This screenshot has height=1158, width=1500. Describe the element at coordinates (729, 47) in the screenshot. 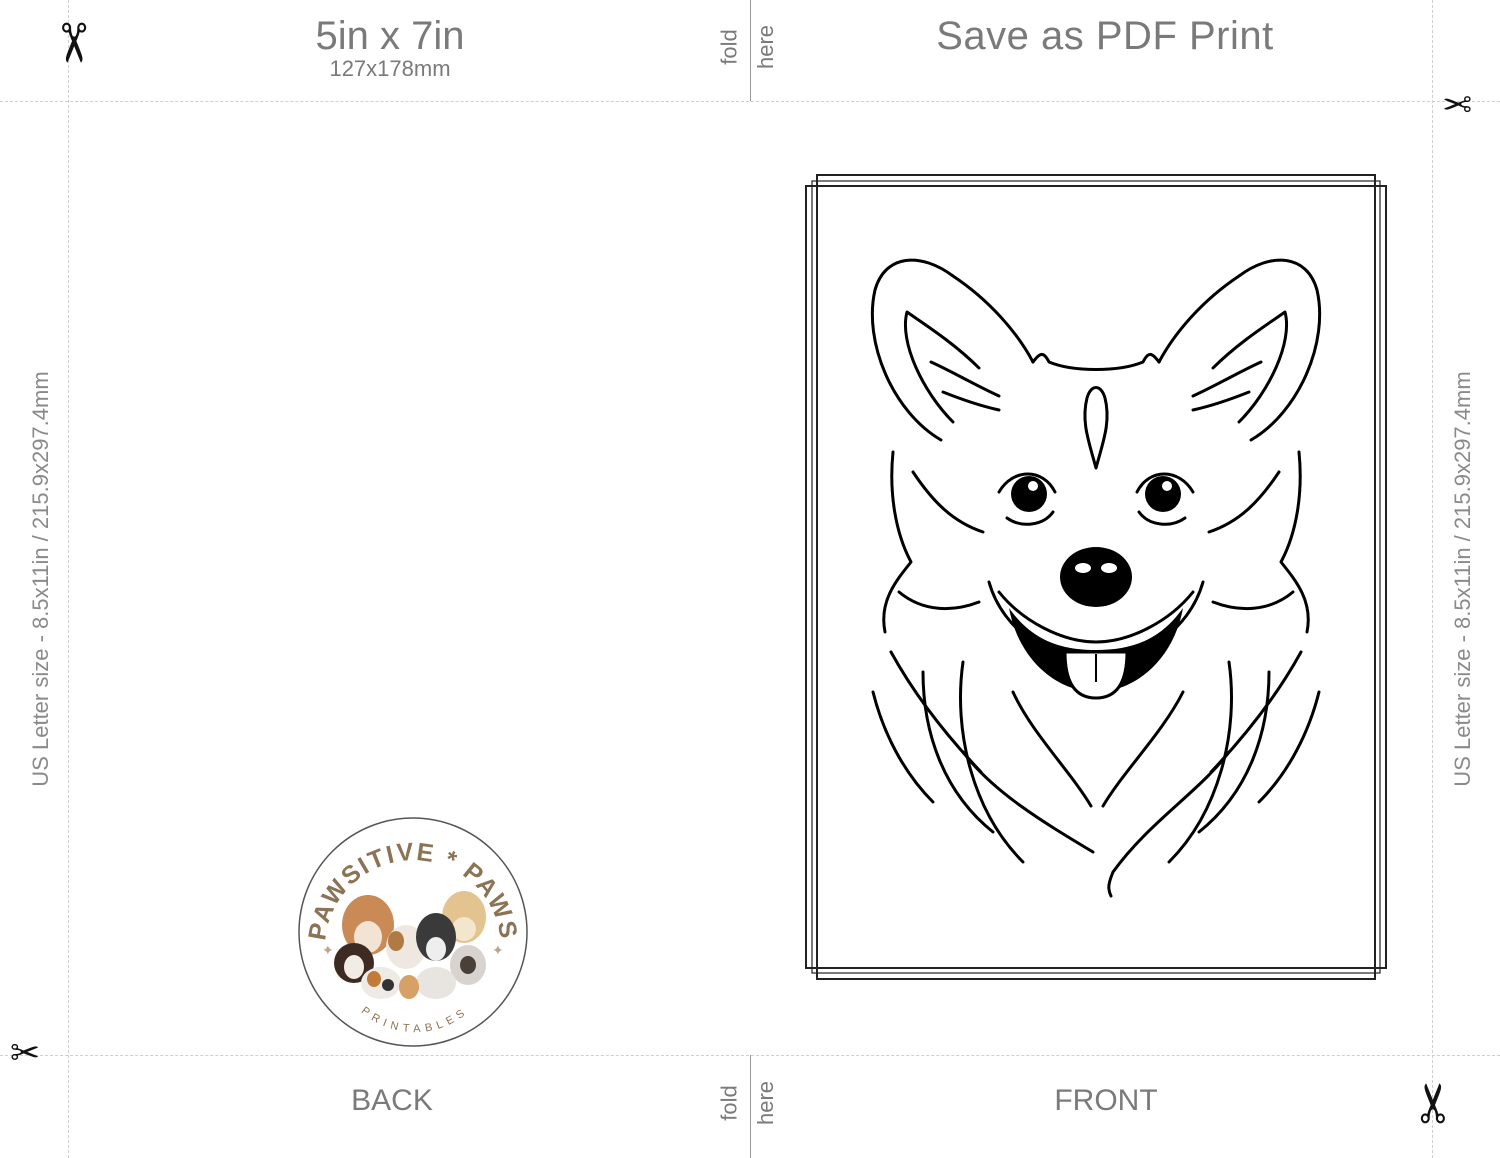

I see `fold-label-top: fold` at that location.